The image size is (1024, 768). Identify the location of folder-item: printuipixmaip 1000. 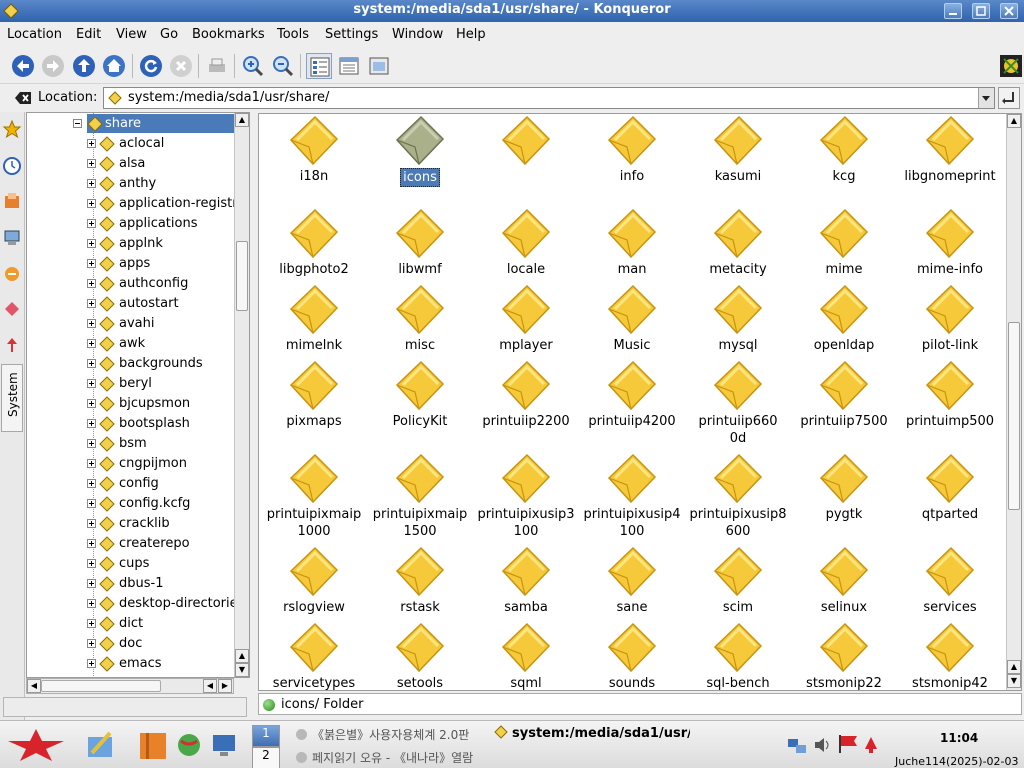
(314, 496).